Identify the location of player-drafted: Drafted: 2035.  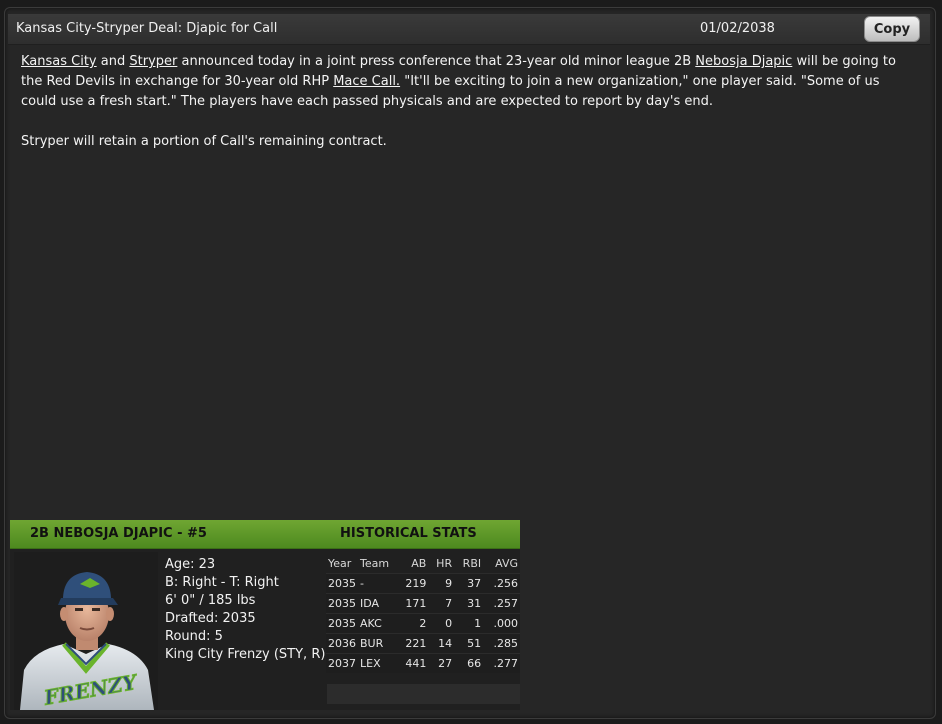
(210, 618).